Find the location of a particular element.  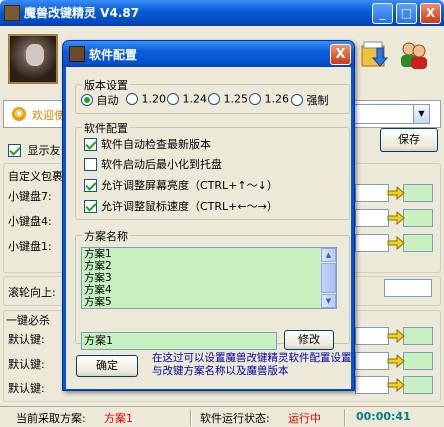

version-group: 版本设置 自动 1.20 1.24 1.25 1.26 强制 is located at coordinates (212, 95).